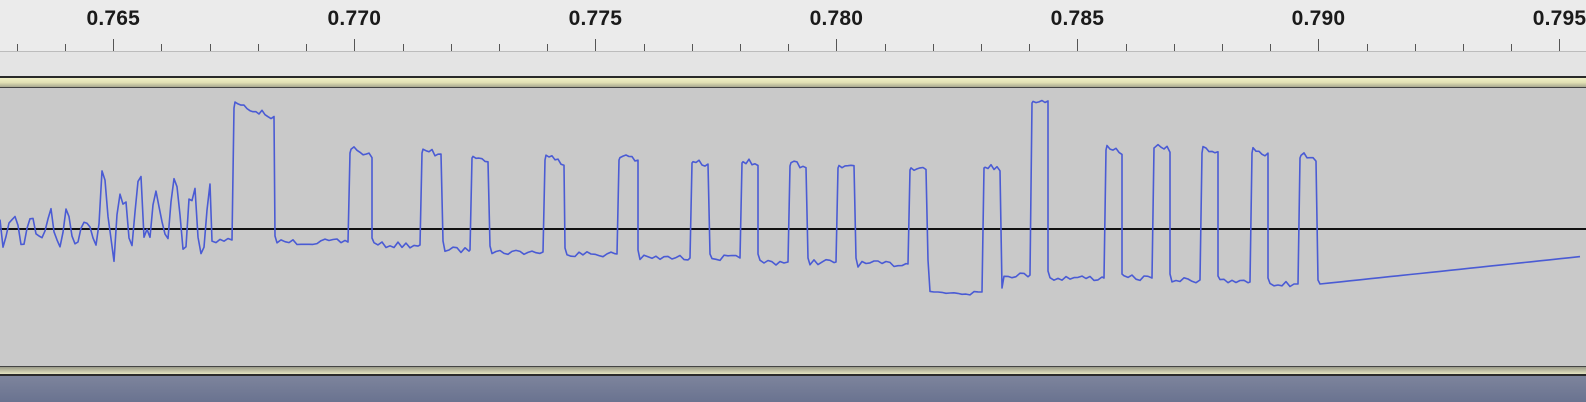 This screenshot has height=402, width=1586. I want to click on track-footer-bar, so click(793, 389).